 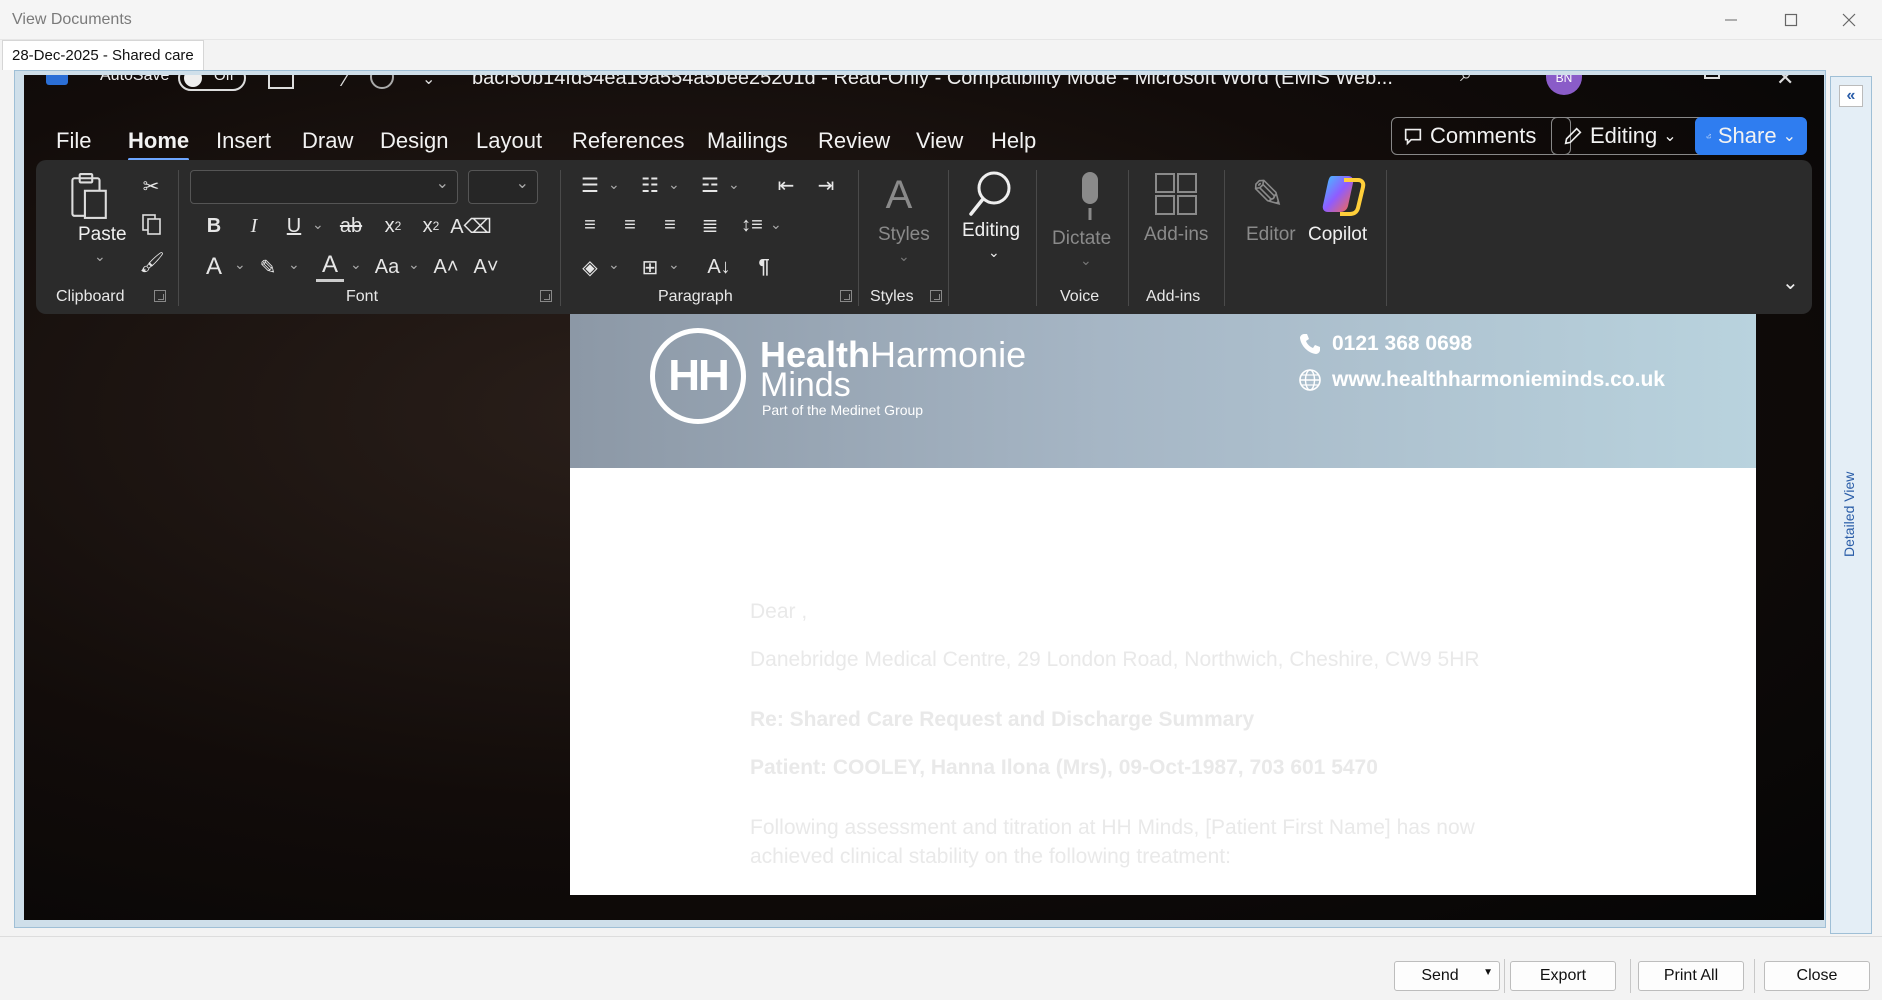 What do you see at coordinates (650, 185) in the screenshot?
I see `numbering-icon: ☷` at bounding box center [650, 185].